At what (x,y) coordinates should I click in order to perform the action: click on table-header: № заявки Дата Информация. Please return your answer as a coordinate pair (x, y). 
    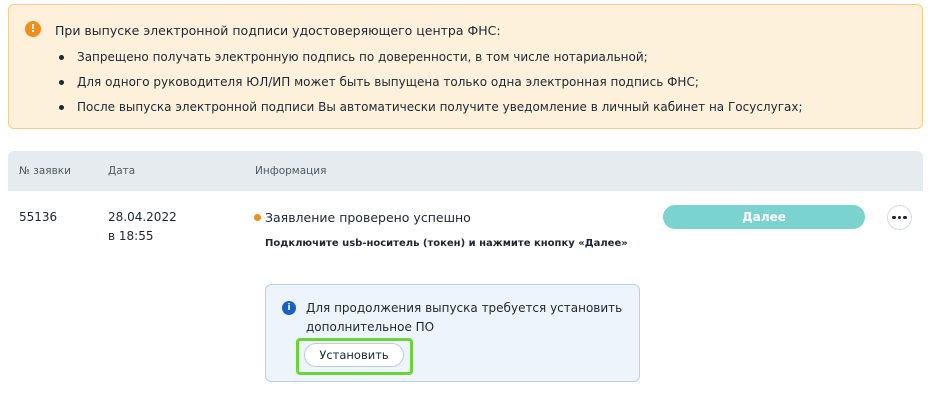
    Looking at the image, I should click on (465, 171).